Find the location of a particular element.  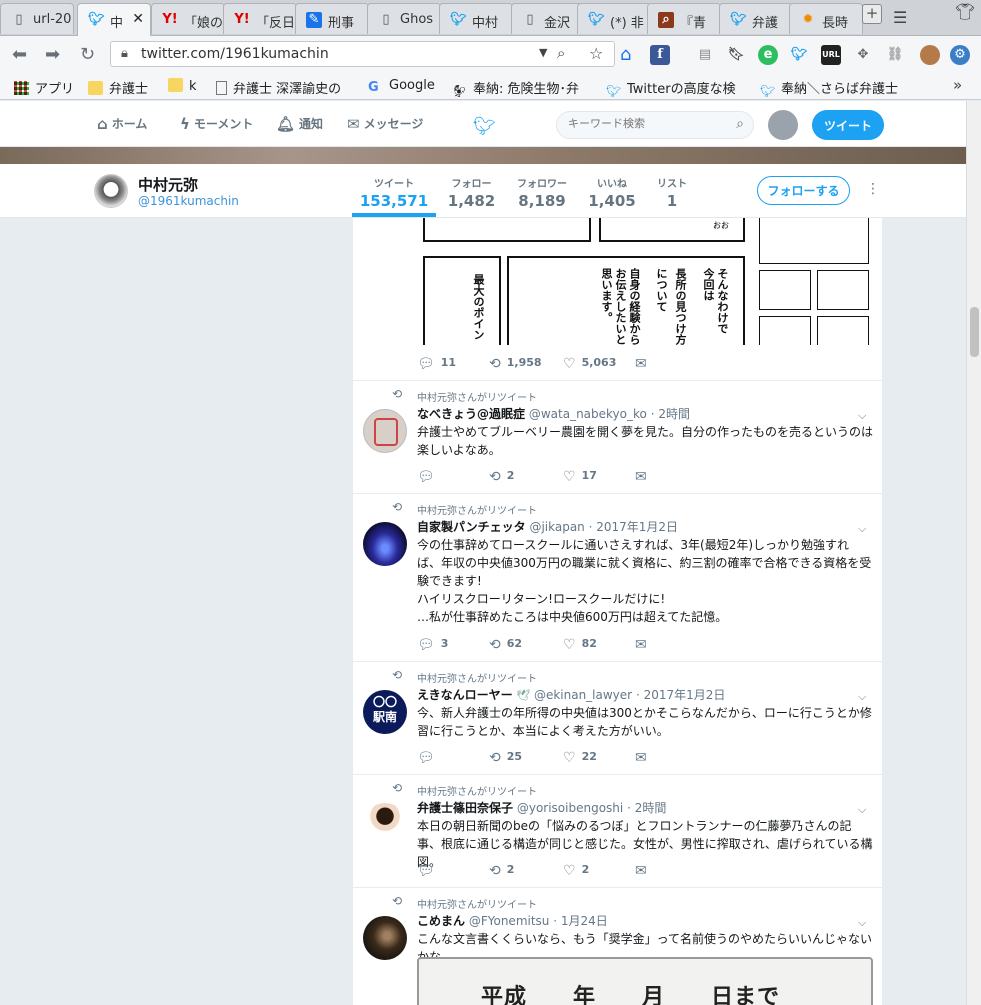

search-input is located at coordinates (648, 123).